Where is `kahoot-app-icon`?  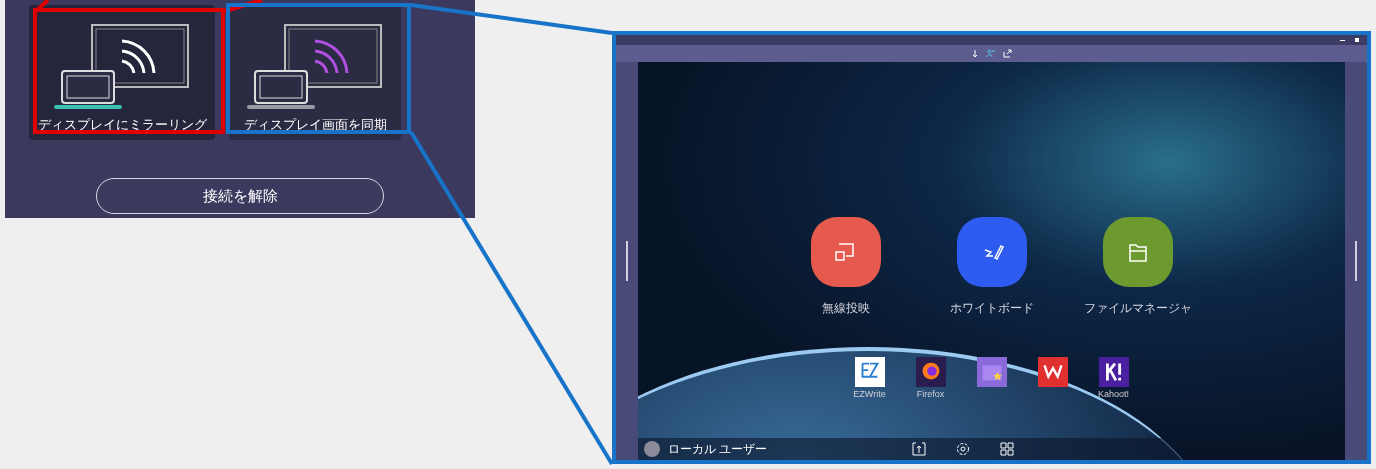
kahoot-app-icon is located at coordinates (1113, 372).